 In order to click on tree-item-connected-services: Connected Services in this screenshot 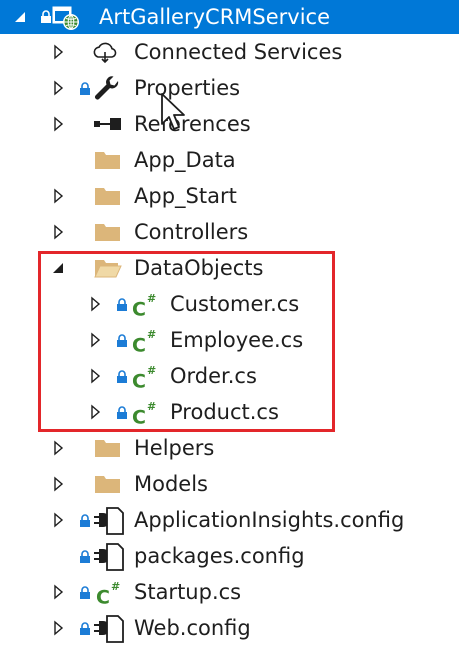, I will do `click(229, 52)`.